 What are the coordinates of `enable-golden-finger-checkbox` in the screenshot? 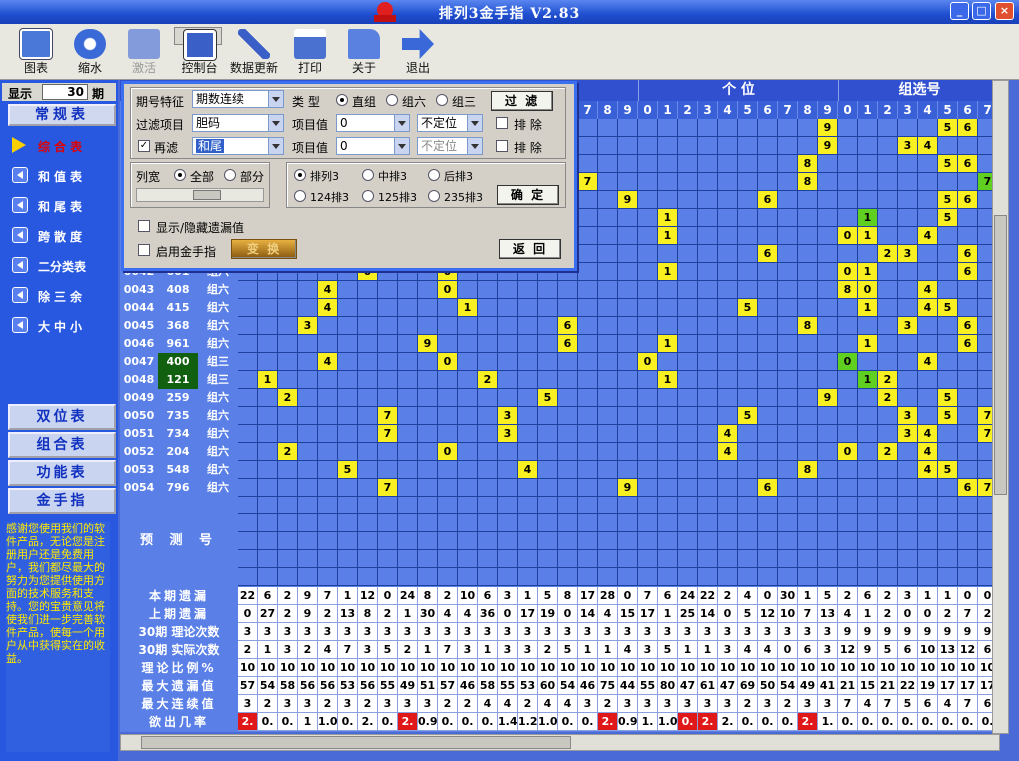 It's located at (144, 250).